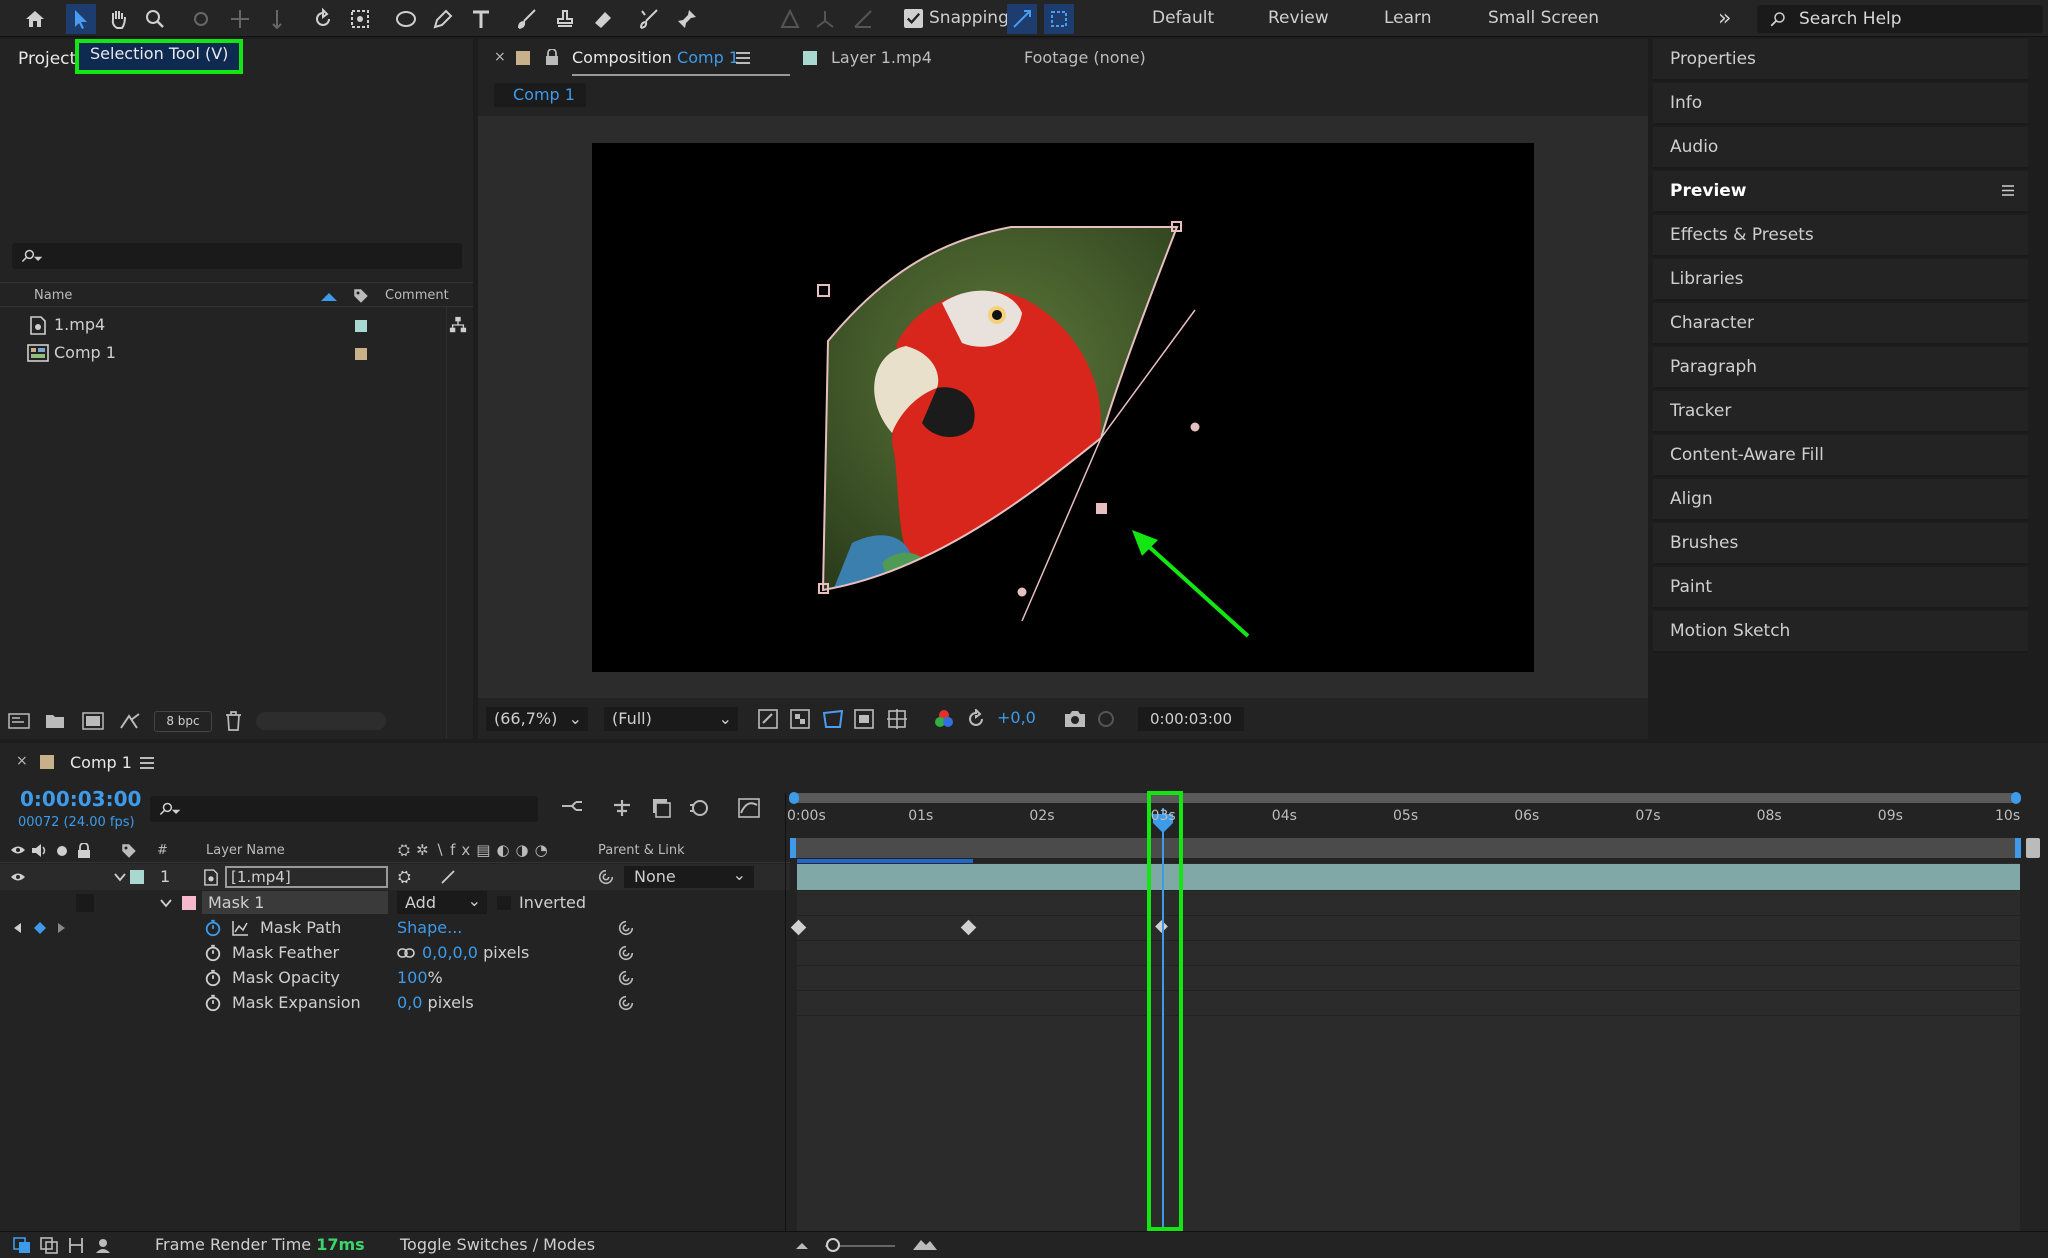 The image size is (2048, 1258). I want to click on region-of-interest-icon, so click(864, 719).